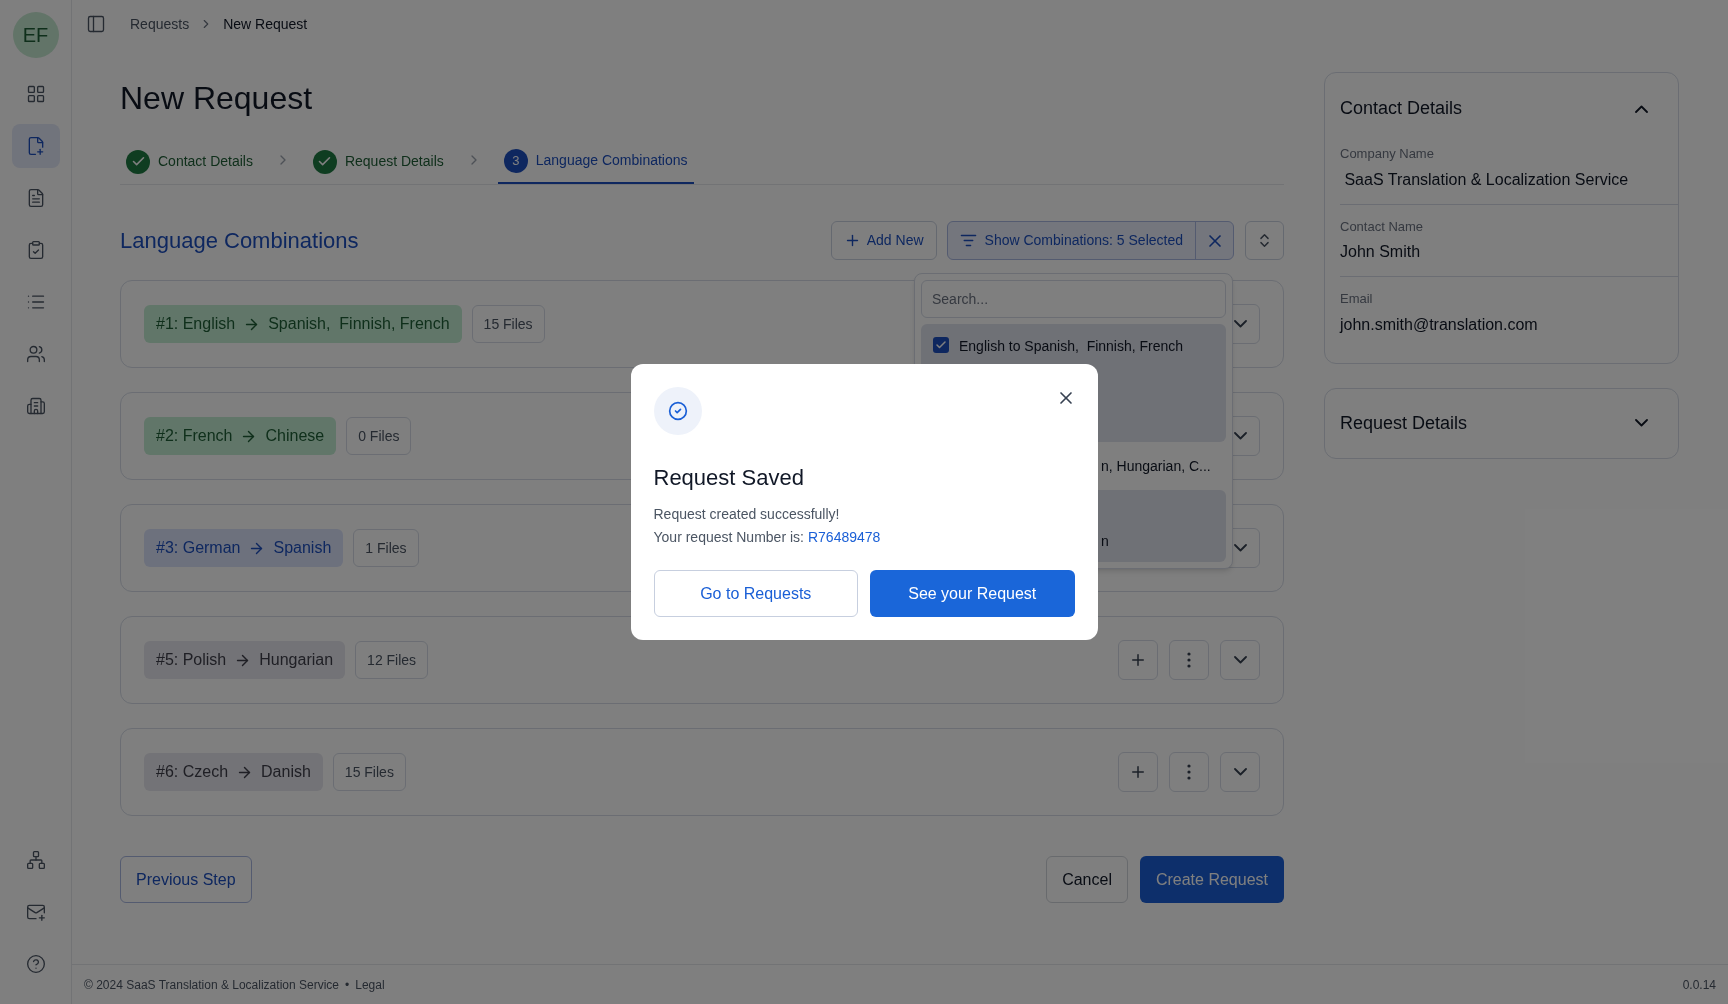 This screenshot has height=1004, width=1728. What do you see at coordinates (245, 660) in the screenshot?
I see `language-pair-tag: #5: Polish Hungarian` at bounding box center [245, 660].